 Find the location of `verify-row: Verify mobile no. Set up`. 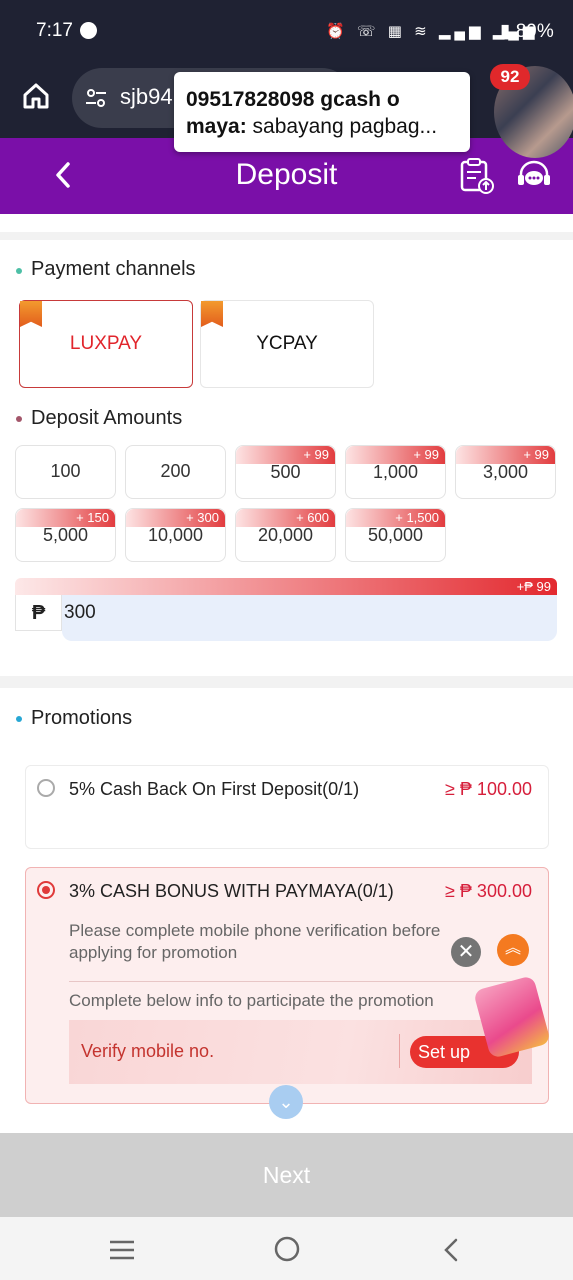

verify-row: Verify mobile no. Set up is located at coordinates (300, 1052).